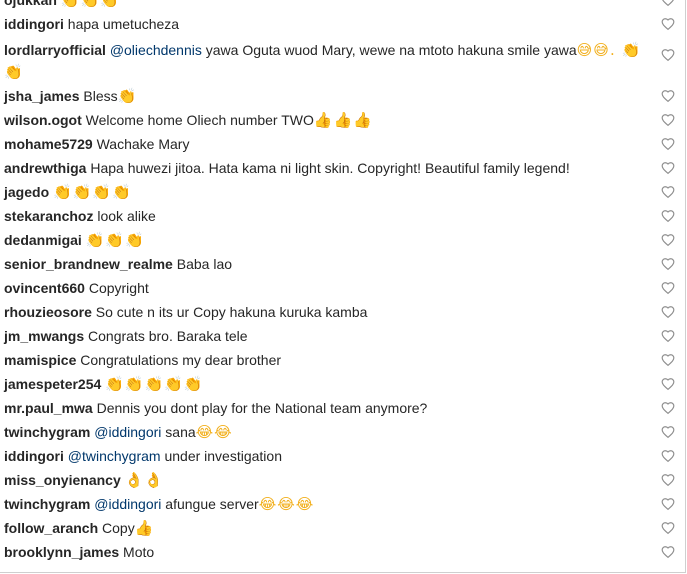 The width and height of the screenshot is (687, 574). Describe the element at coordinates (48, 216) in the screenshot. I see `comment-username: stekaranchoz` at that location.